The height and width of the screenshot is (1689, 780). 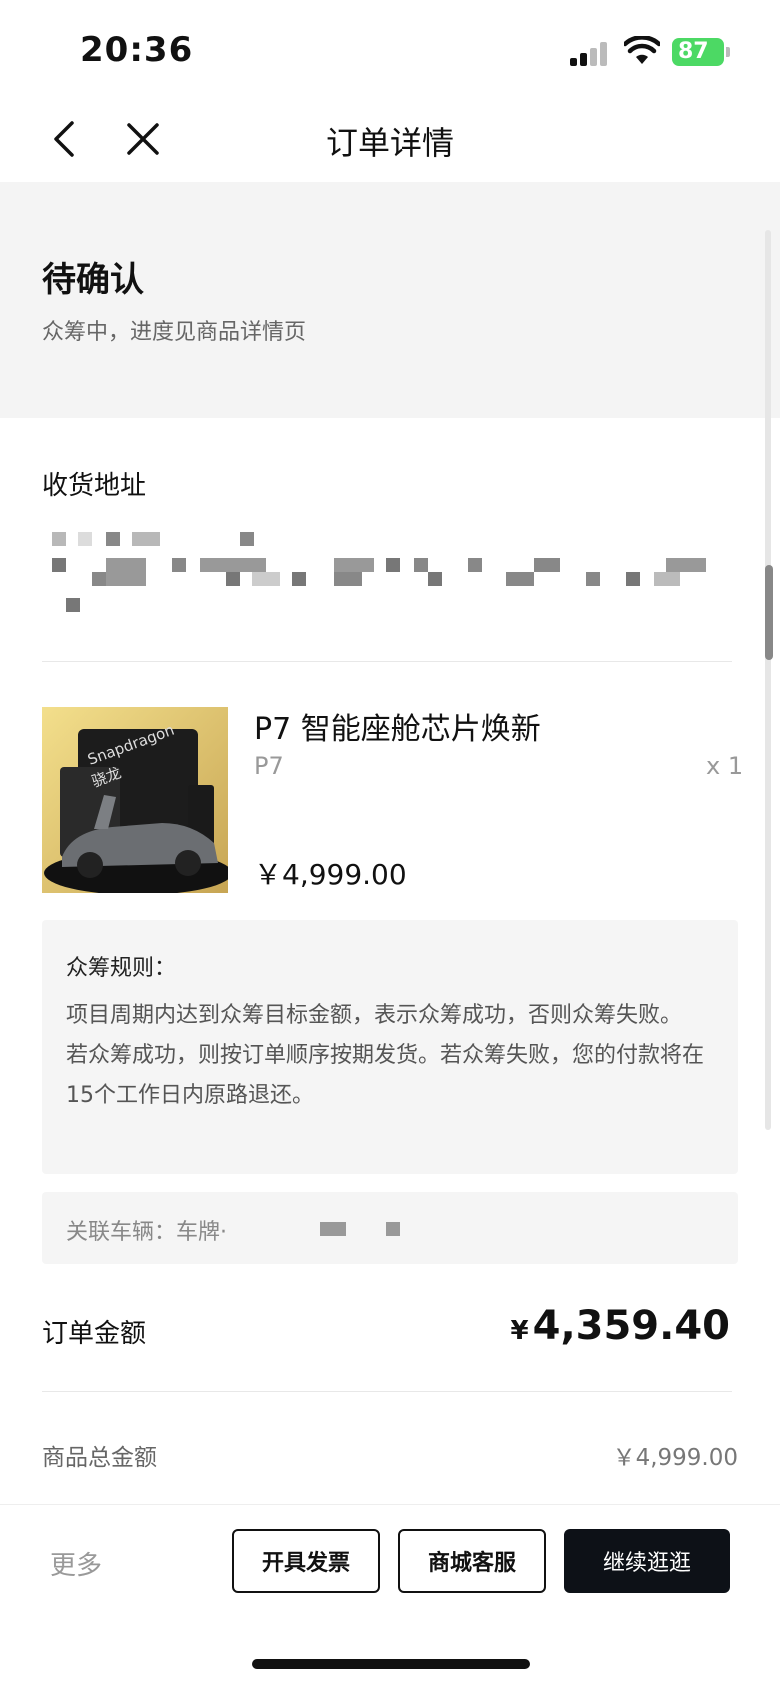 I want to click on signal-icon, so click(x=590, y=54).